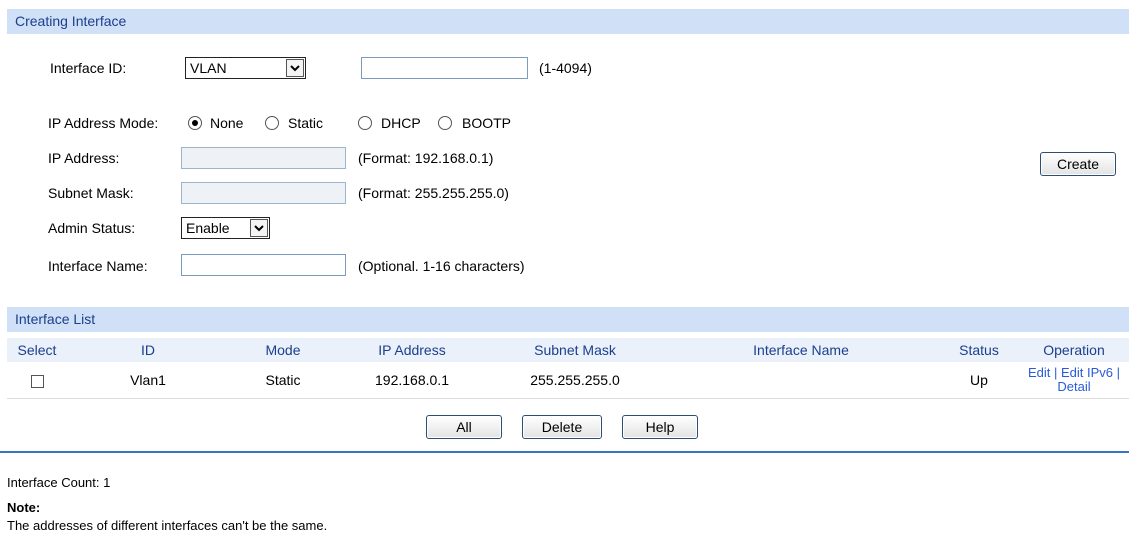  Describe the element at coordinates (1074, 373) in the screenshot. I see `edit-links: Edit | Edit IPv6 |` at that location.